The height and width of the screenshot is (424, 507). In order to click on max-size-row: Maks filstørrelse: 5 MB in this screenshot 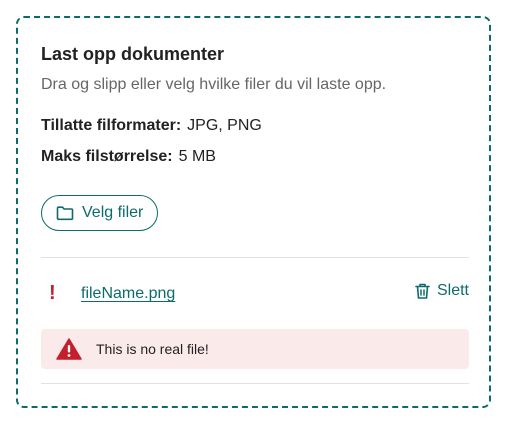, I will do `click(128, 157)`.